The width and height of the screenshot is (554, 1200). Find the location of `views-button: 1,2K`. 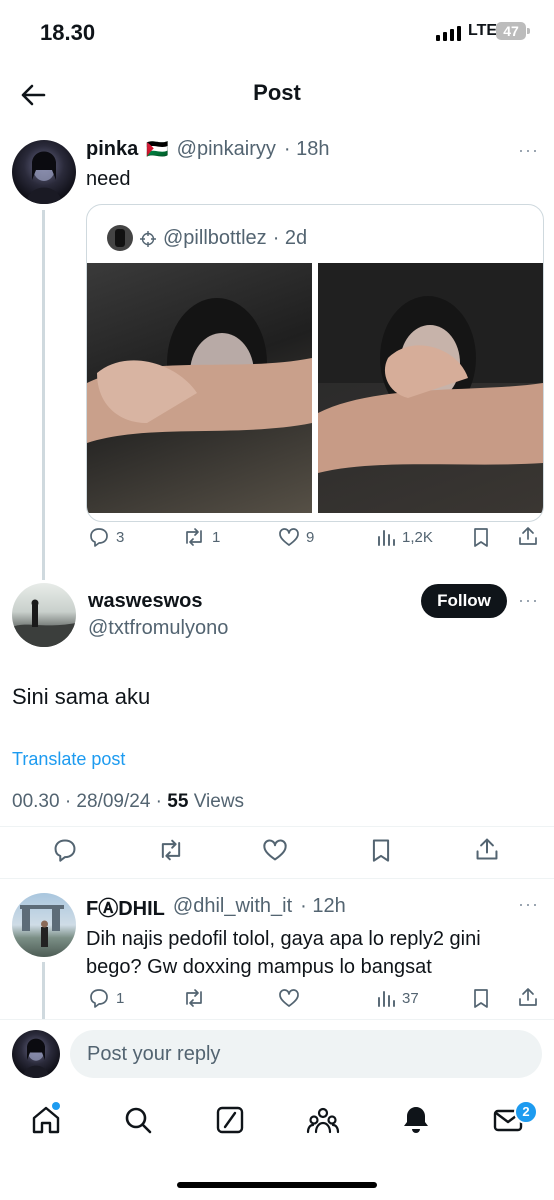

views-button: 1,2K is located at coordinates (404, 537).